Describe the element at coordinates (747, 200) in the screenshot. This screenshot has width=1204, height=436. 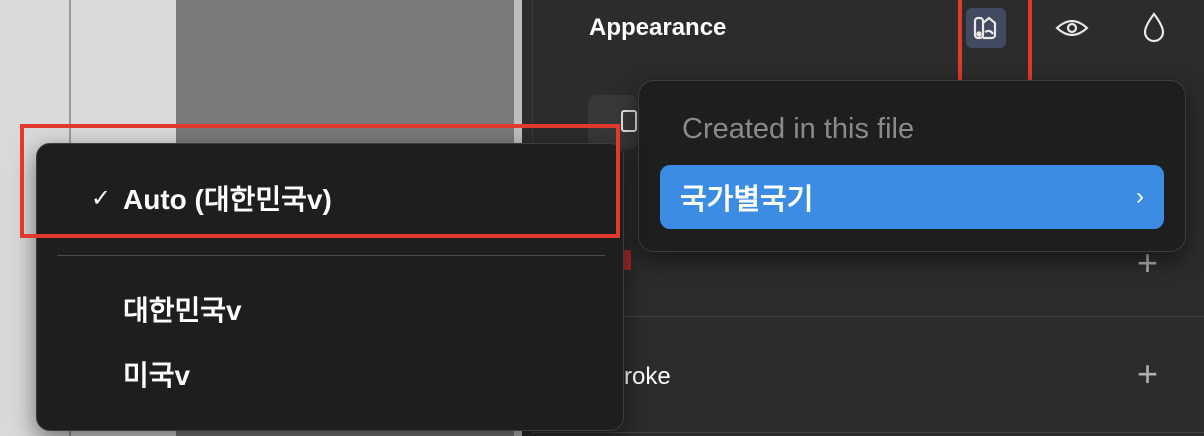
I see `collection-option-label: 국가별국기` at that location.